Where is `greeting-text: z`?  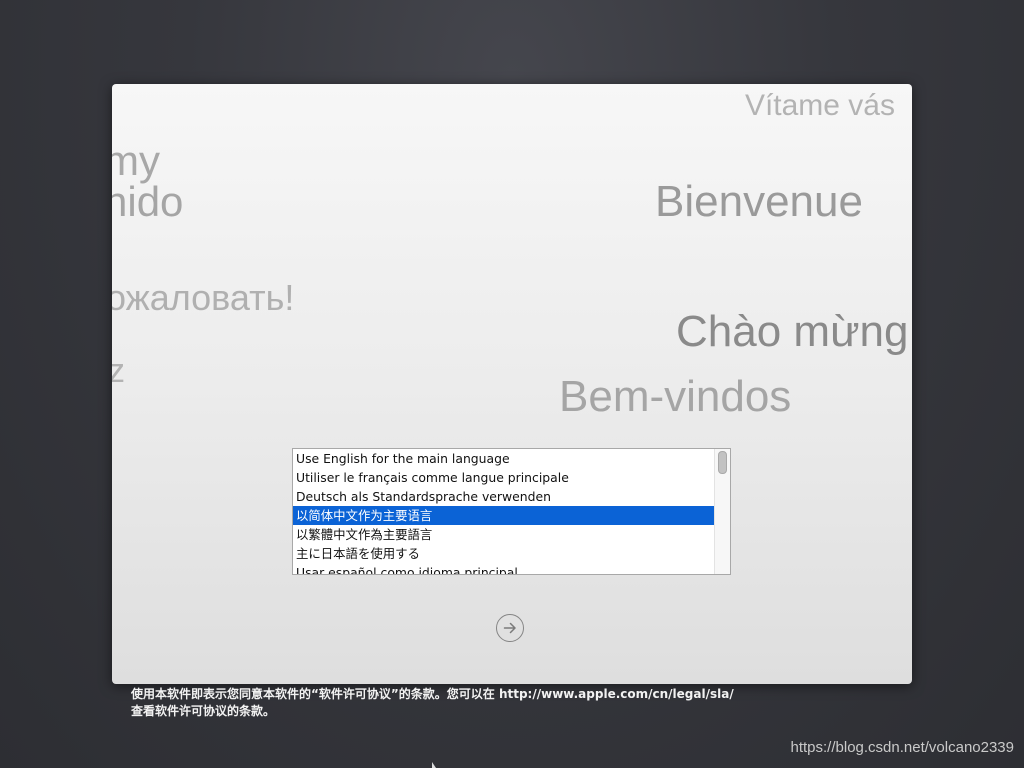
greeting-text: z is located at coordinates (118, 371).